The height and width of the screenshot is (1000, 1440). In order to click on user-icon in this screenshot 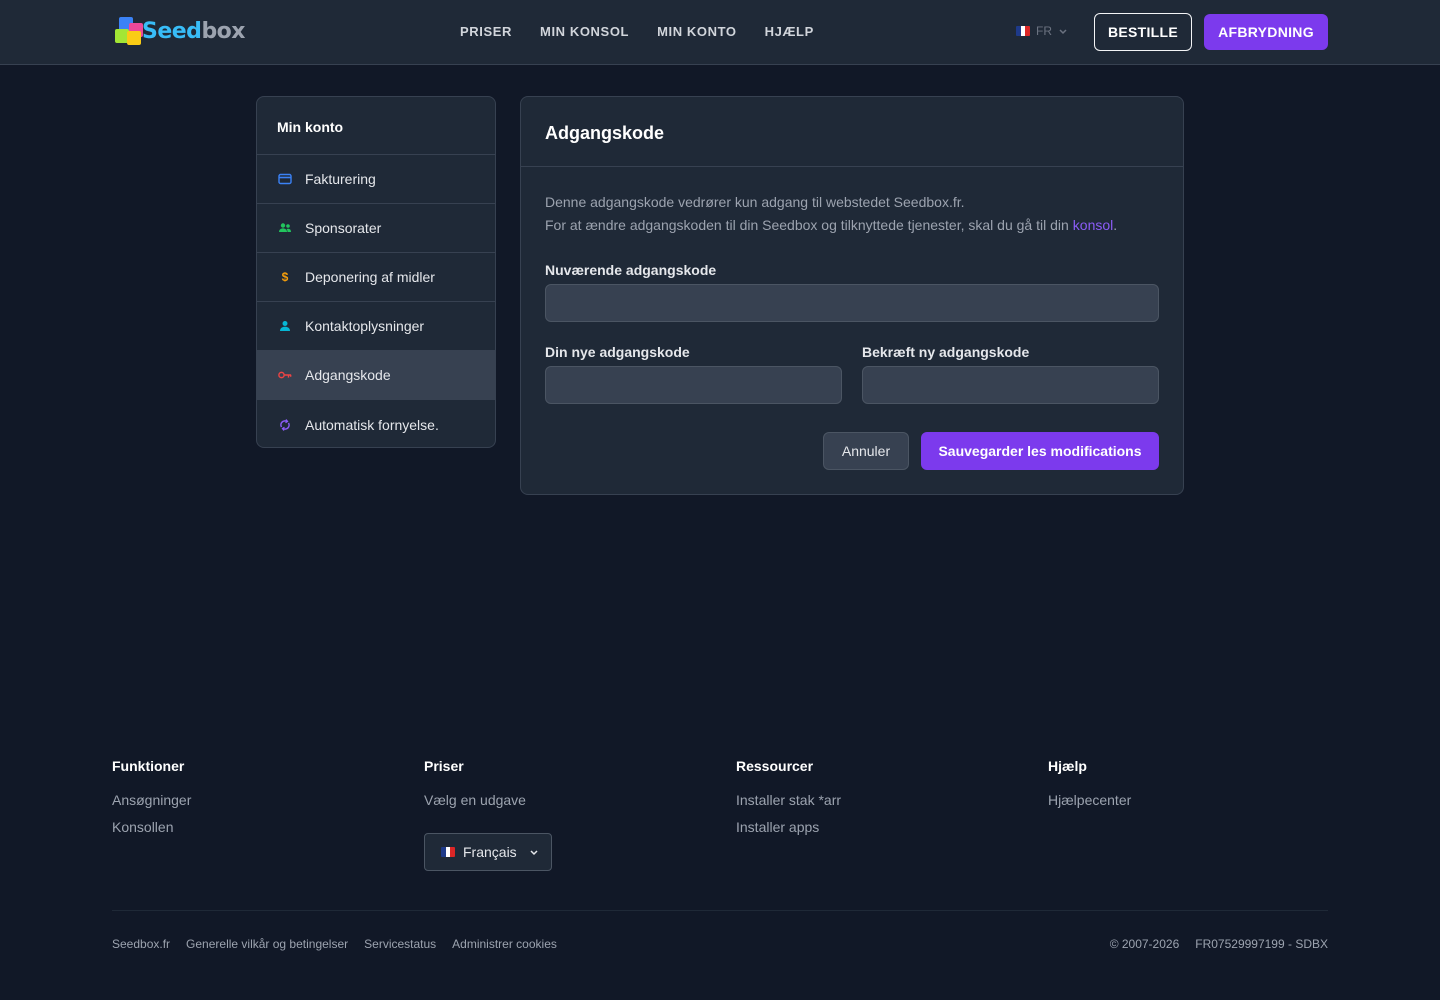, I will do `click(285, 326)`.